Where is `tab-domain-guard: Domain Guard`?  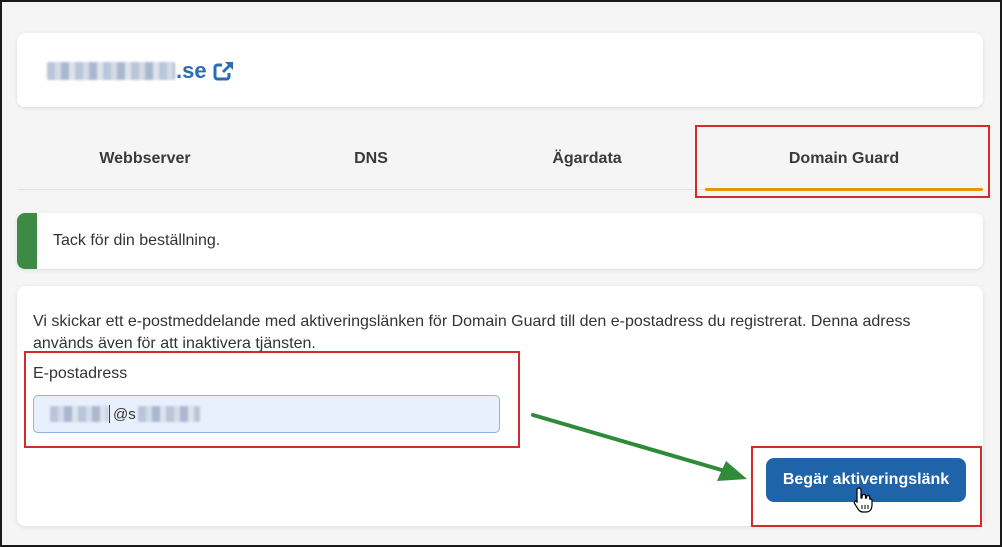
tab-domain-guard: Domain Guard is located at coordinates (844, 159).